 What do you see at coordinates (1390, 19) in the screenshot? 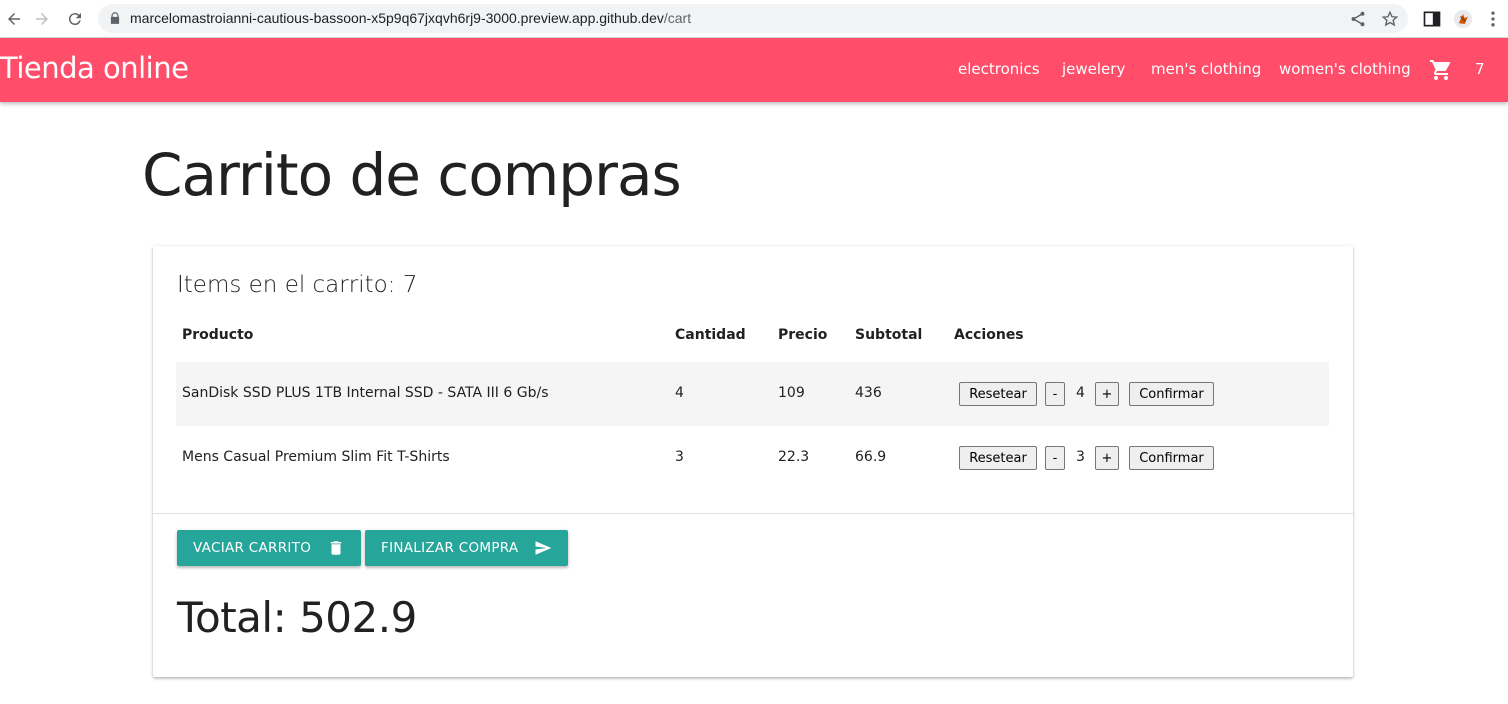
I see `star-icon` at bounding box center [1390, 19].